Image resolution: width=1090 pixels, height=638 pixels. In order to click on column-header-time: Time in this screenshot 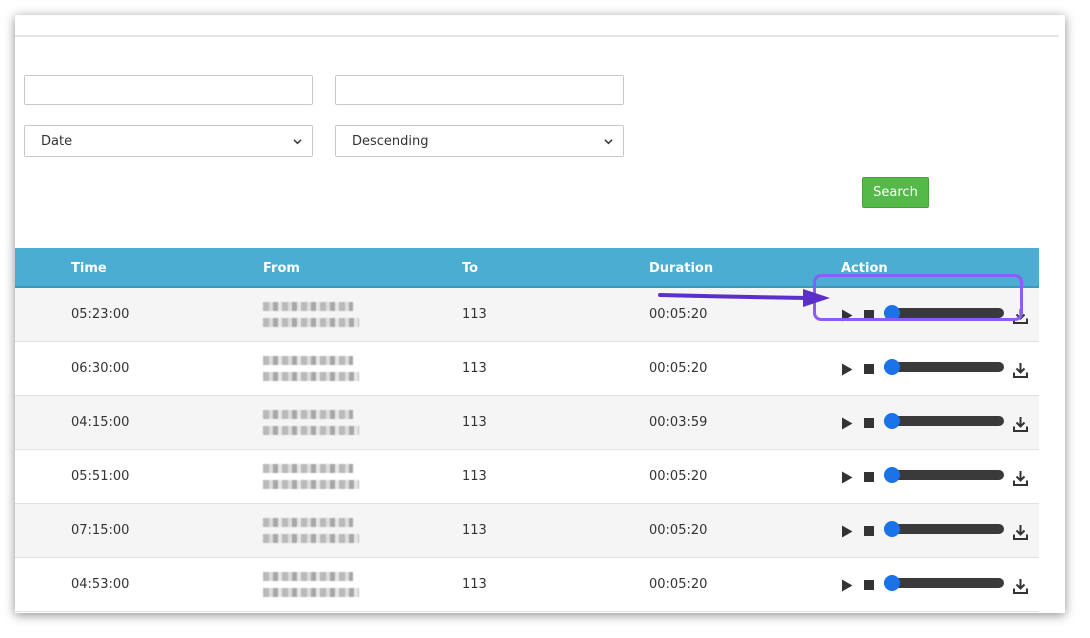, I will do `click(89, 268)`.